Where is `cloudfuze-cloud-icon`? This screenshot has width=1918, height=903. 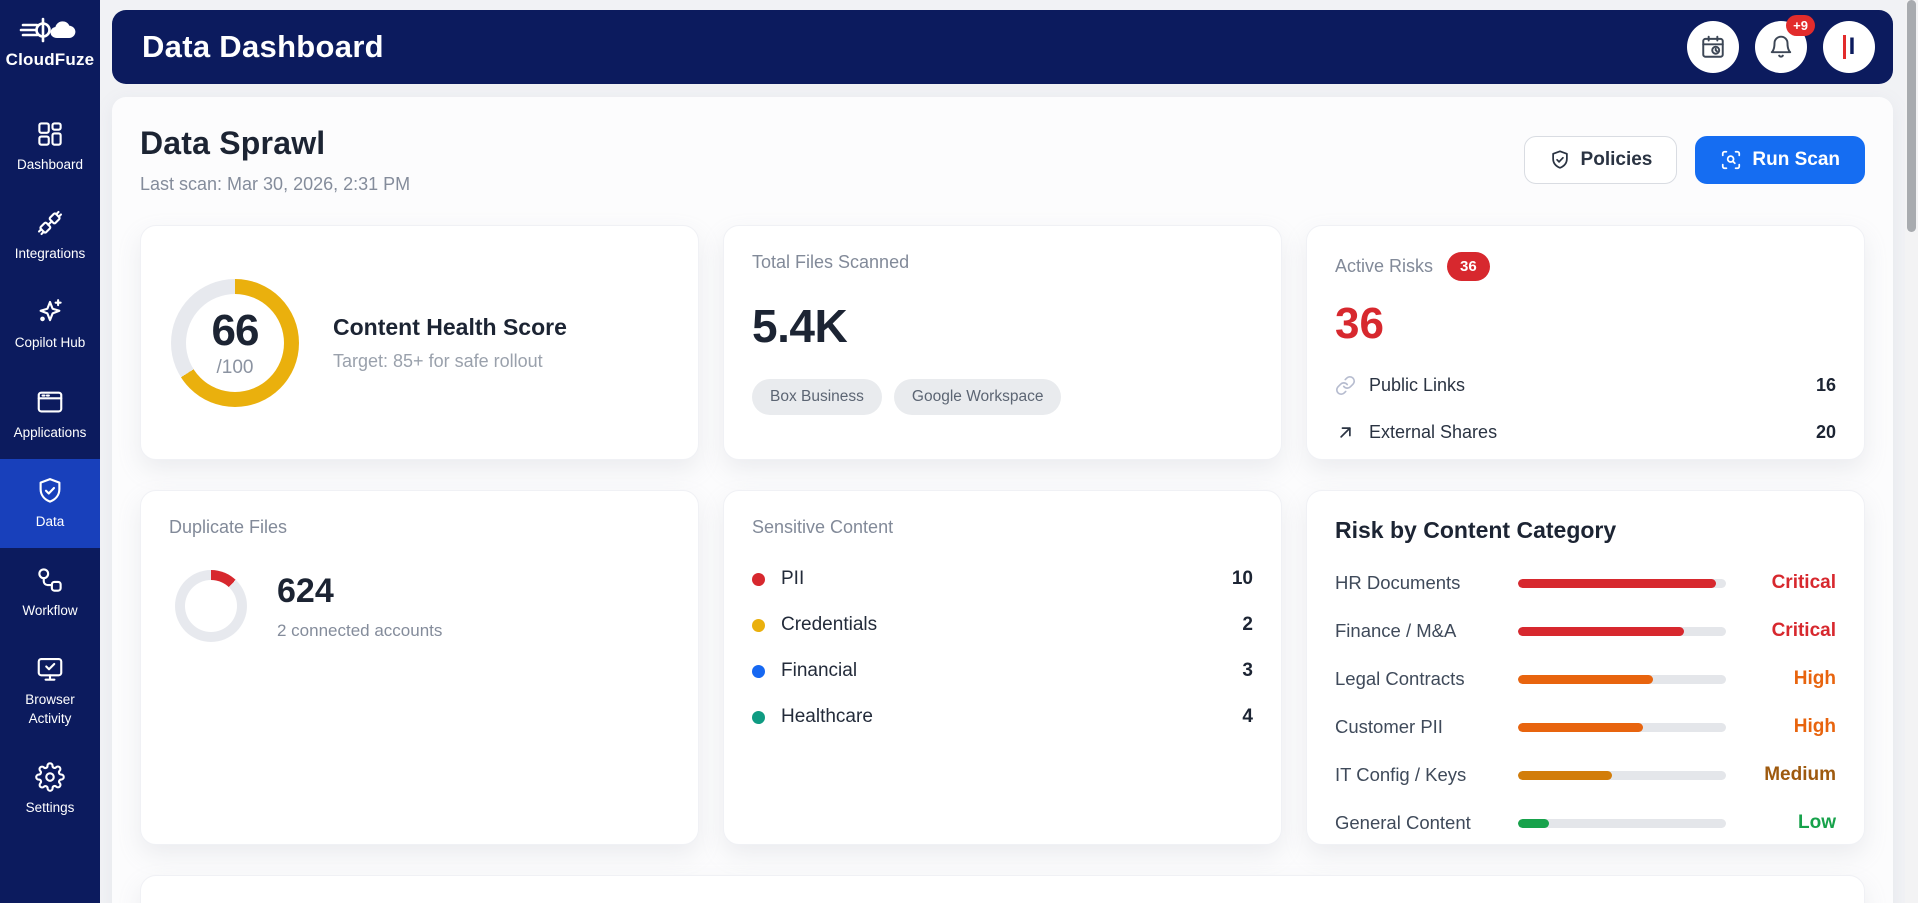 cloudfuze-cloud-icon is located at coordinates (47, 30).